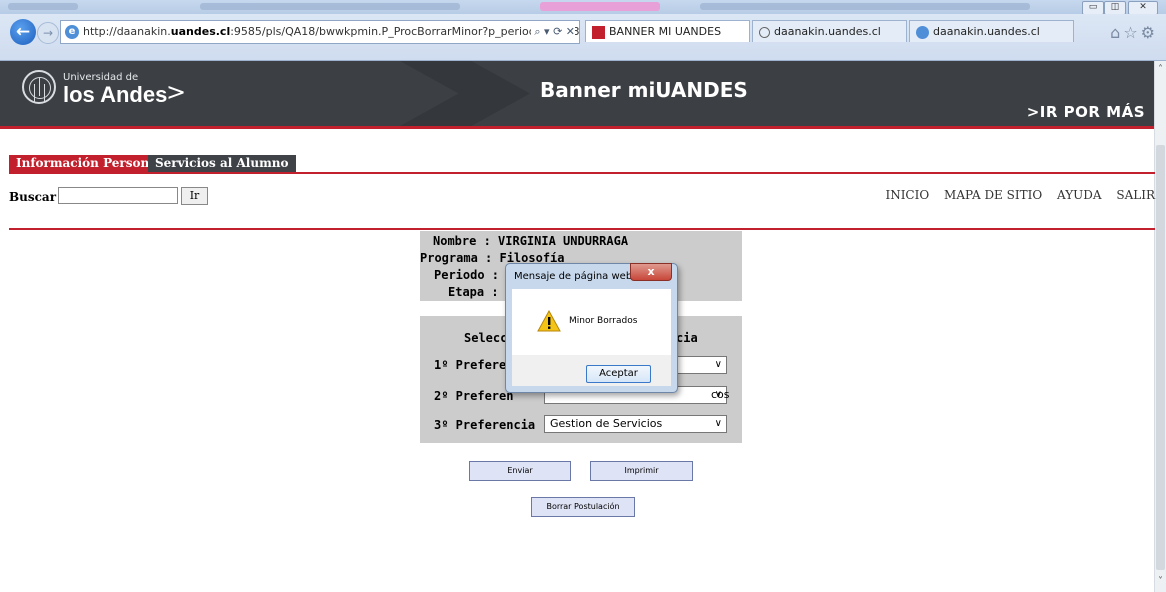 The image size is (1166, 592). What do you see at coordinates (618, 374) in the screenshot?
I see `dialog-ok-button: Aceptar` at bounding box center [618, 374].